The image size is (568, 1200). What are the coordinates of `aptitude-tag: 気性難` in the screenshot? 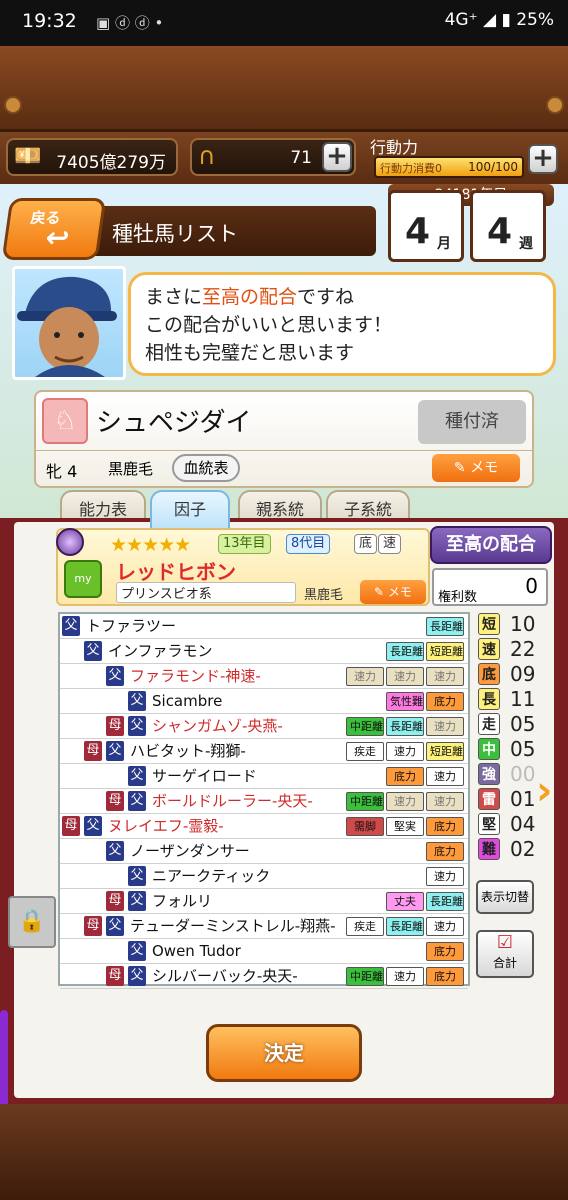 It's located at (405, 701).